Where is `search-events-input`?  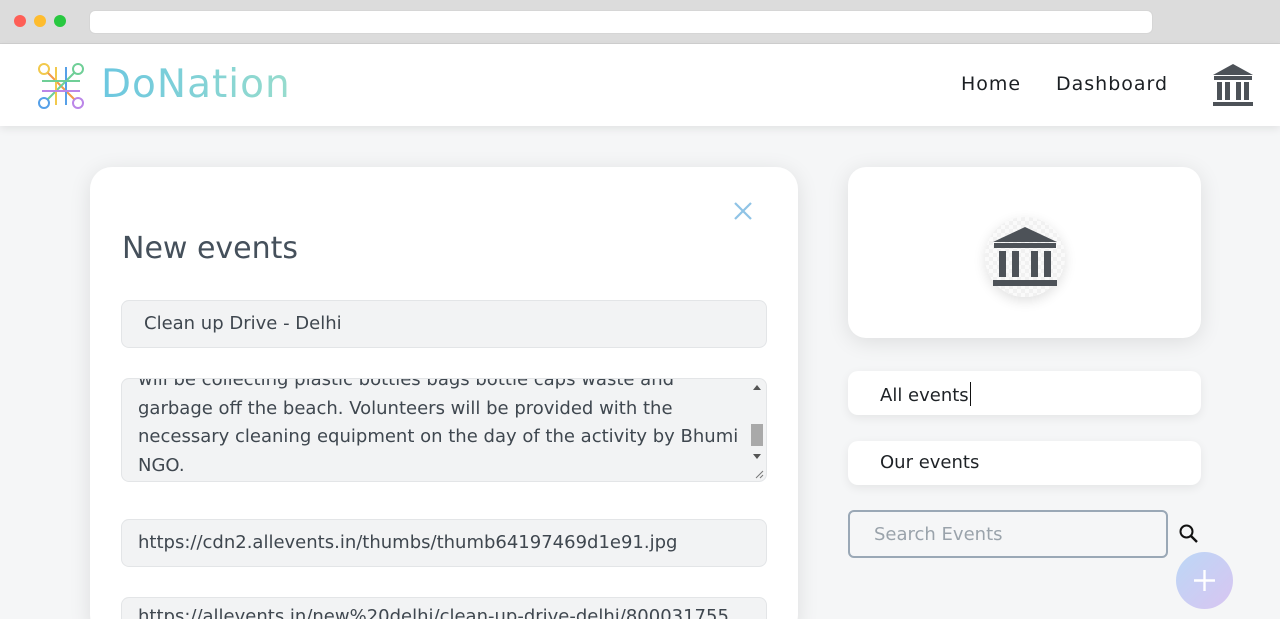 search-events-input is located at coordinates (1008, 534).